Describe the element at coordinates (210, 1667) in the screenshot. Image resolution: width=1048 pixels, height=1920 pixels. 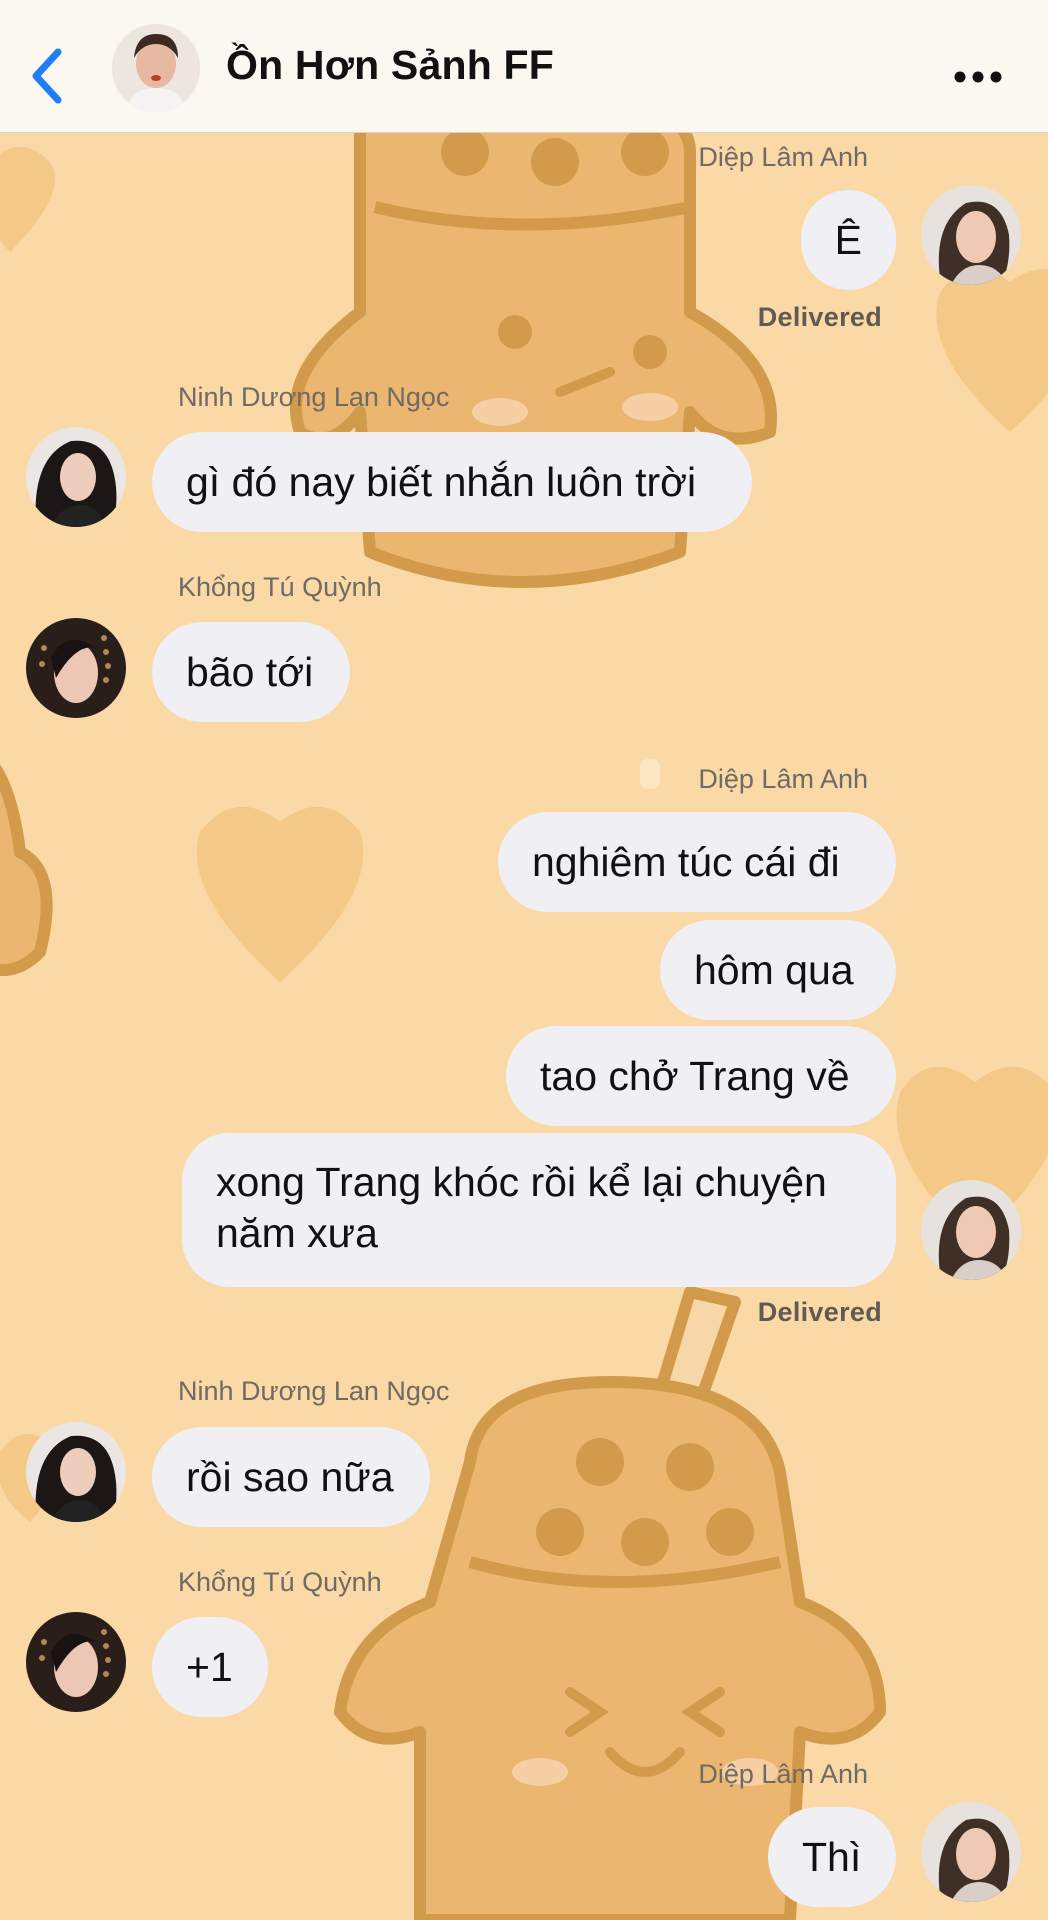
I see `message-bubble: +1` at that location.